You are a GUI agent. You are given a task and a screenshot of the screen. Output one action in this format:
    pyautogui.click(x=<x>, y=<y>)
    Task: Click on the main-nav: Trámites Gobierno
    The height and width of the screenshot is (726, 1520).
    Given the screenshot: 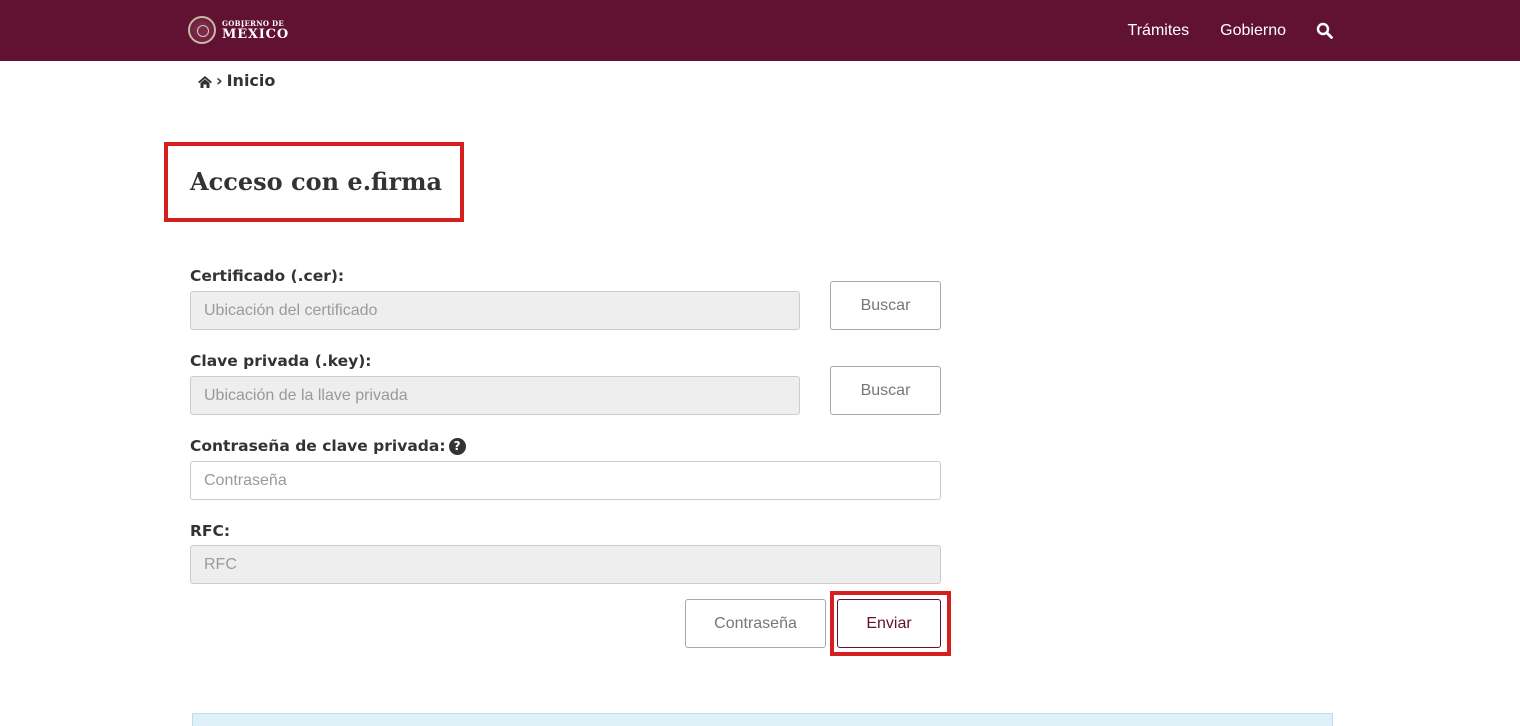 What is the action you would take?
    pyautogui.click(x=1231, y=31)
    